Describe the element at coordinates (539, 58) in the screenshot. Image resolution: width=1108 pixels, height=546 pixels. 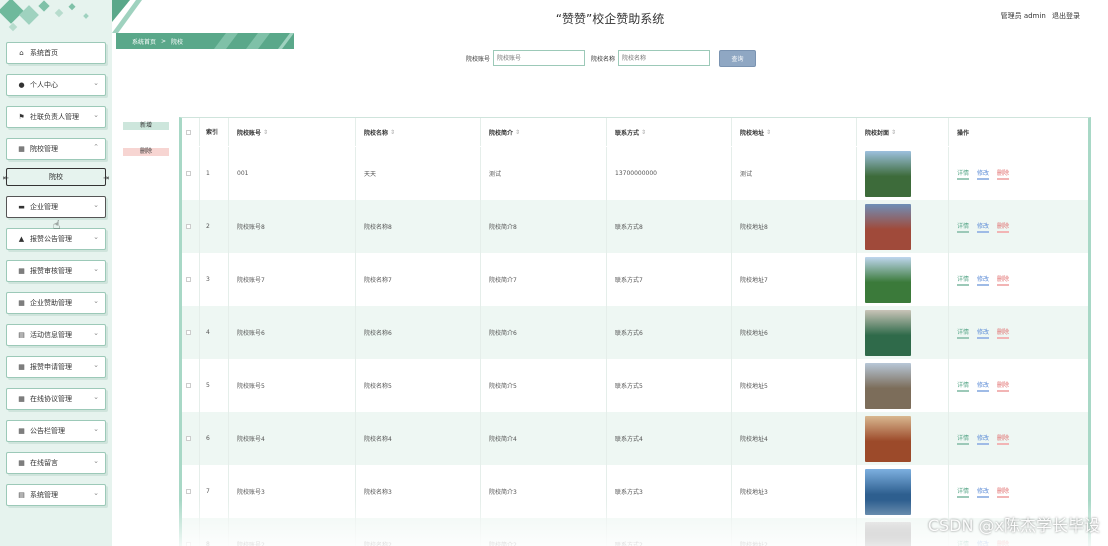
I see `search-input-account` at that location.